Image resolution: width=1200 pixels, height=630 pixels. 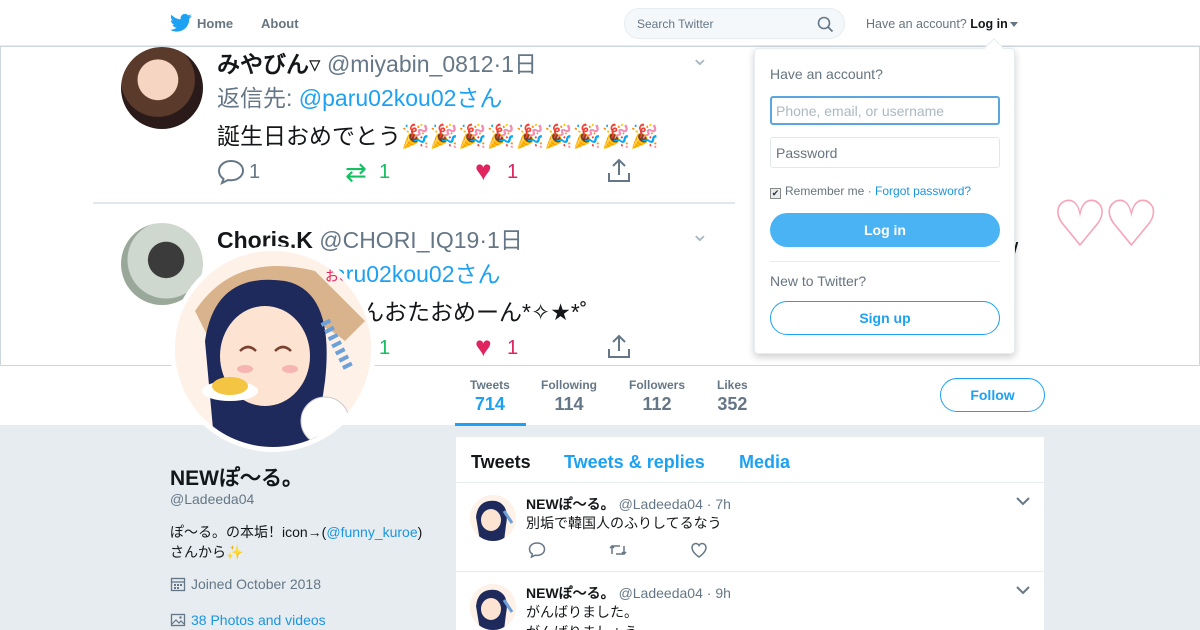 I want to click on tweet: NEWぽ〜る。 @Ladeeda04 · 7h 別垢で韓国人のふりしてるなう, so click(x=750, y=527).